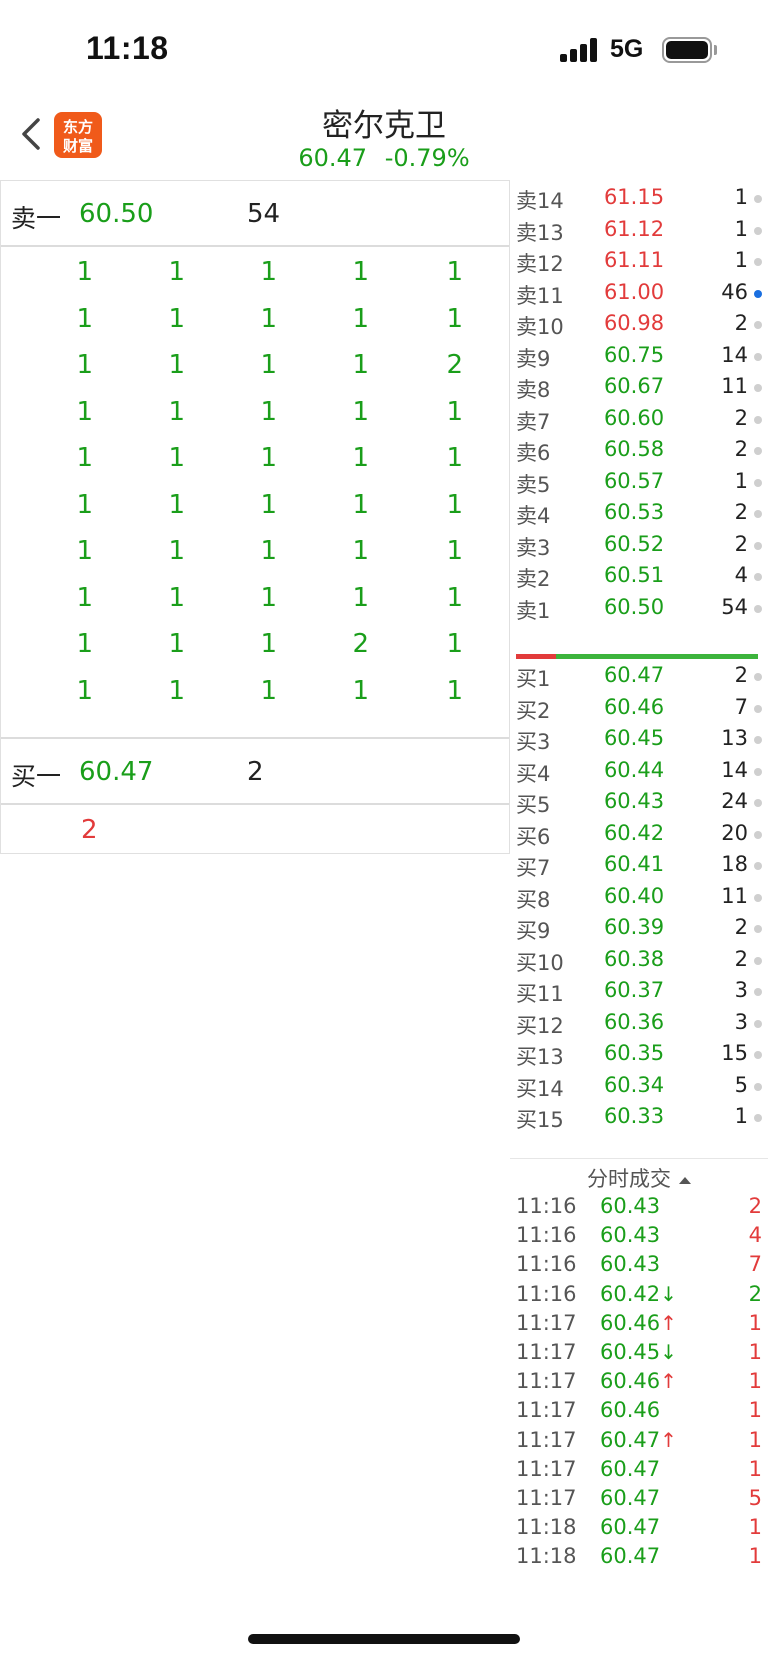 The image size is (768, 1663). What do you see at coordinates (639, 198) in the screenshot?
I see `ask-row: 卖14 61.15 1` at bounding box center [639, 198].